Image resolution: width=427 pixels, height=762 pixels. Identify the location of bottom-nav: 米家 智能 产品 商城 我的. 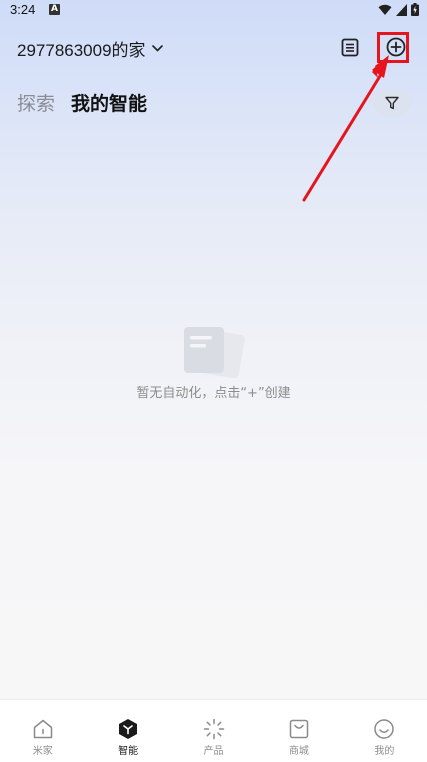
(213, 730).